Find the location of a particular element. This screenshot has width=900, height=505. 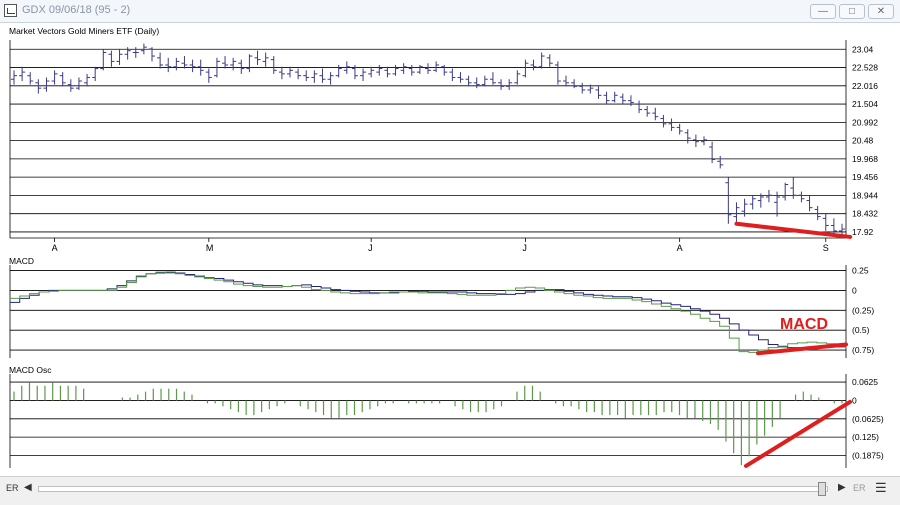

scroll-track is located at coordinates (433, 489).